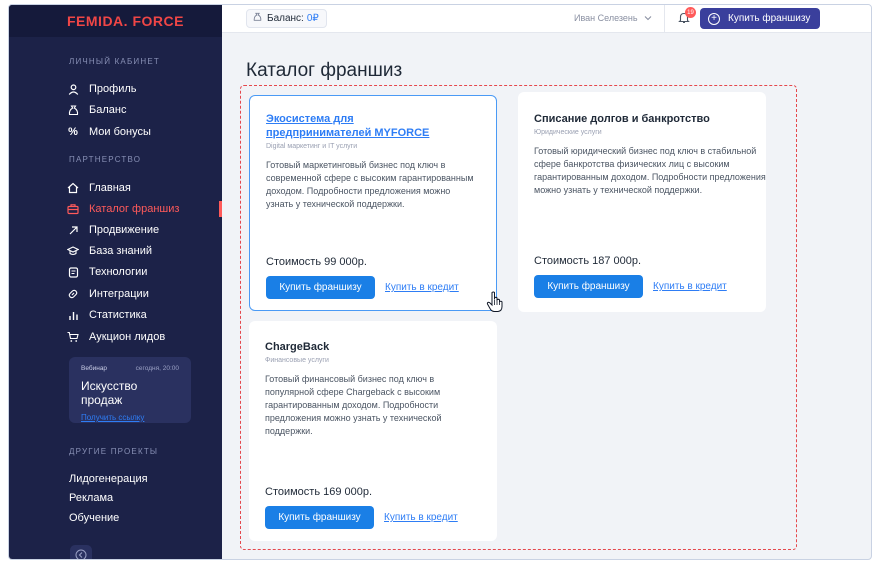 The image size is (879, 571). I want to click on notification-badge: 19, so click(690, 12).